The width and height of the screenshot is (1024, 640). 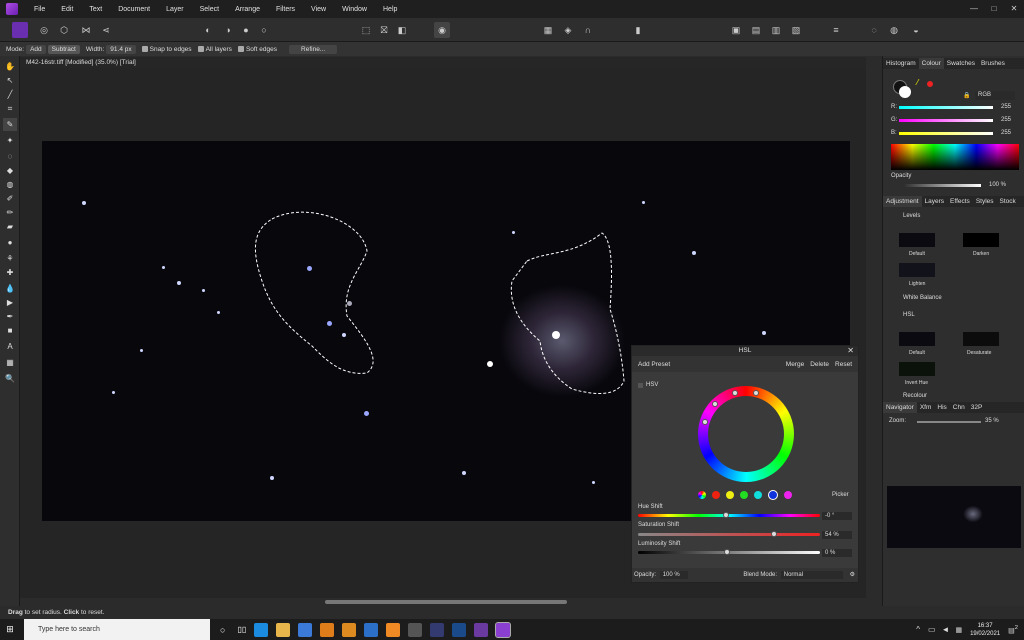 I want to click on mode-subtract-button: Subtract, so click(x=63, y=49).